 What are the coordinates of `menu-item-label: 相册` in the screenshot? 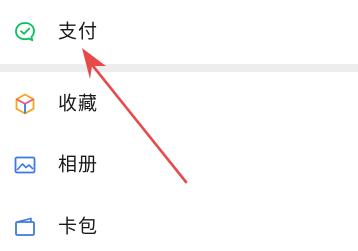 It's located at (78, 164).